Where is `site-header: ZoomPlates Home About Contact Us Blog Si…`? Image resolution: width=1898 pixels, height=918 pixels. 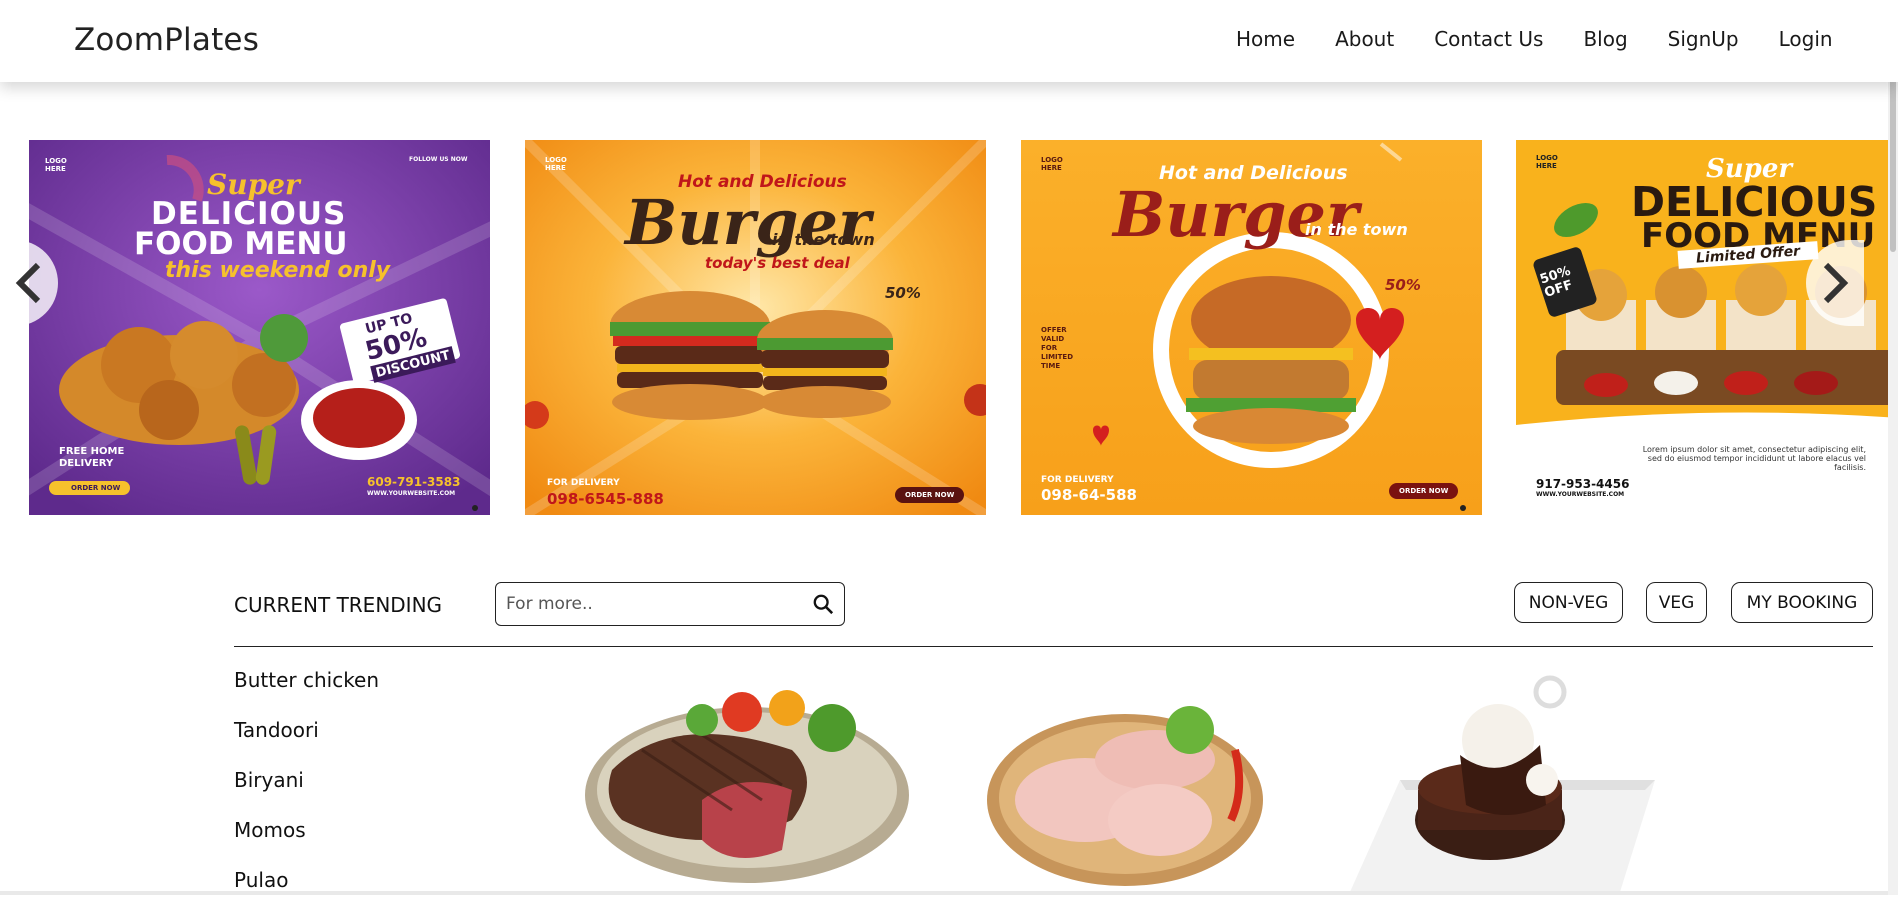
site-header: ZoomPlates Home About Contact Us Blog Si… is located at coordinates (949, 41).